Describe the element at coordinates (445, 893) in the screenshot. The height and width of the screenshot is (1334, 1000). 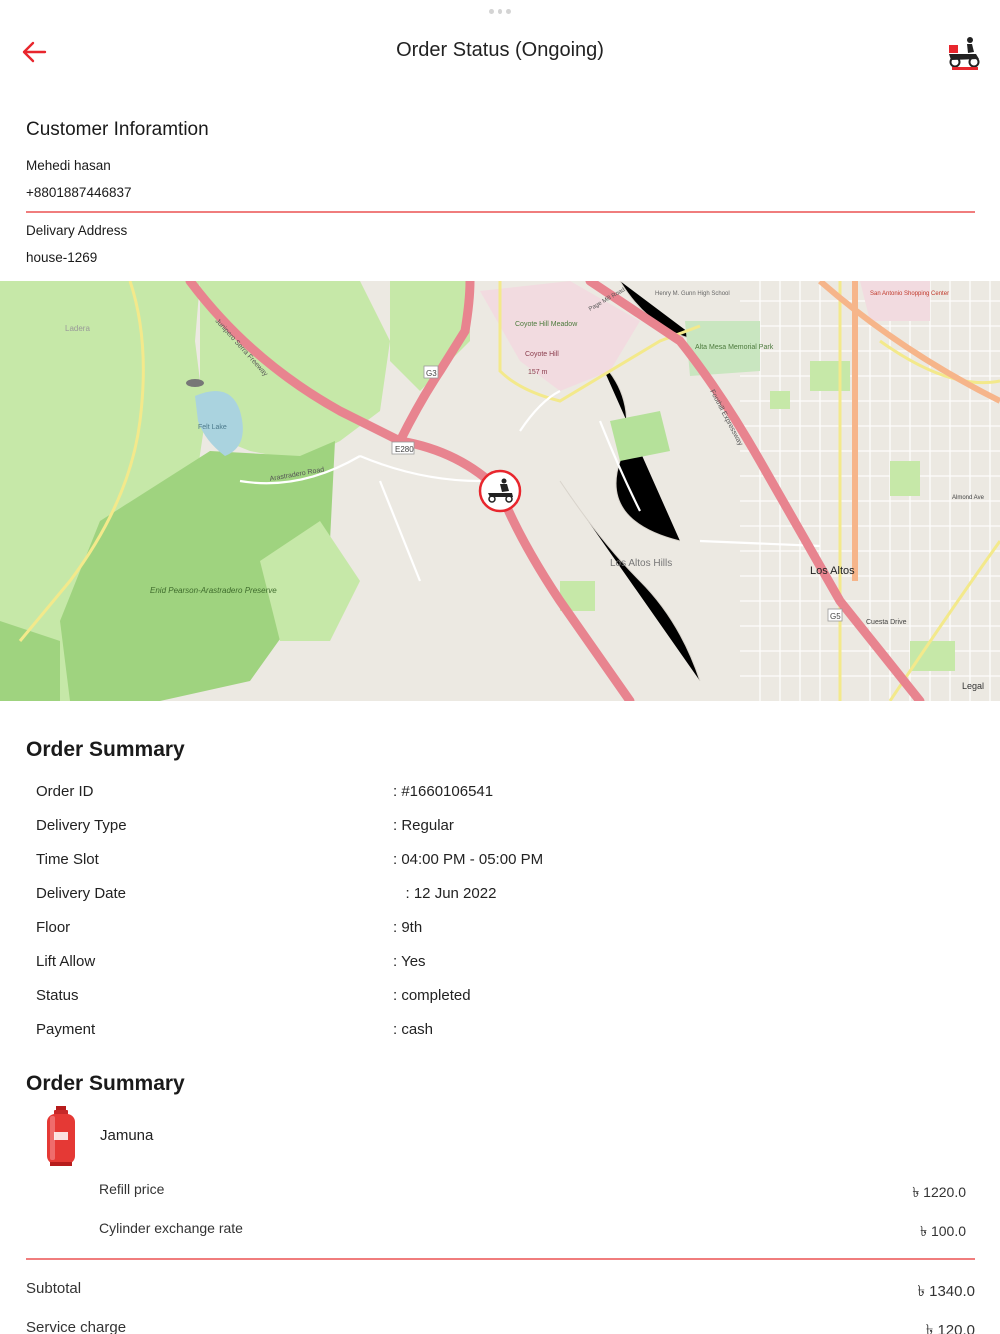
I see `summary-value: : 12 Jun 2022` at that location.